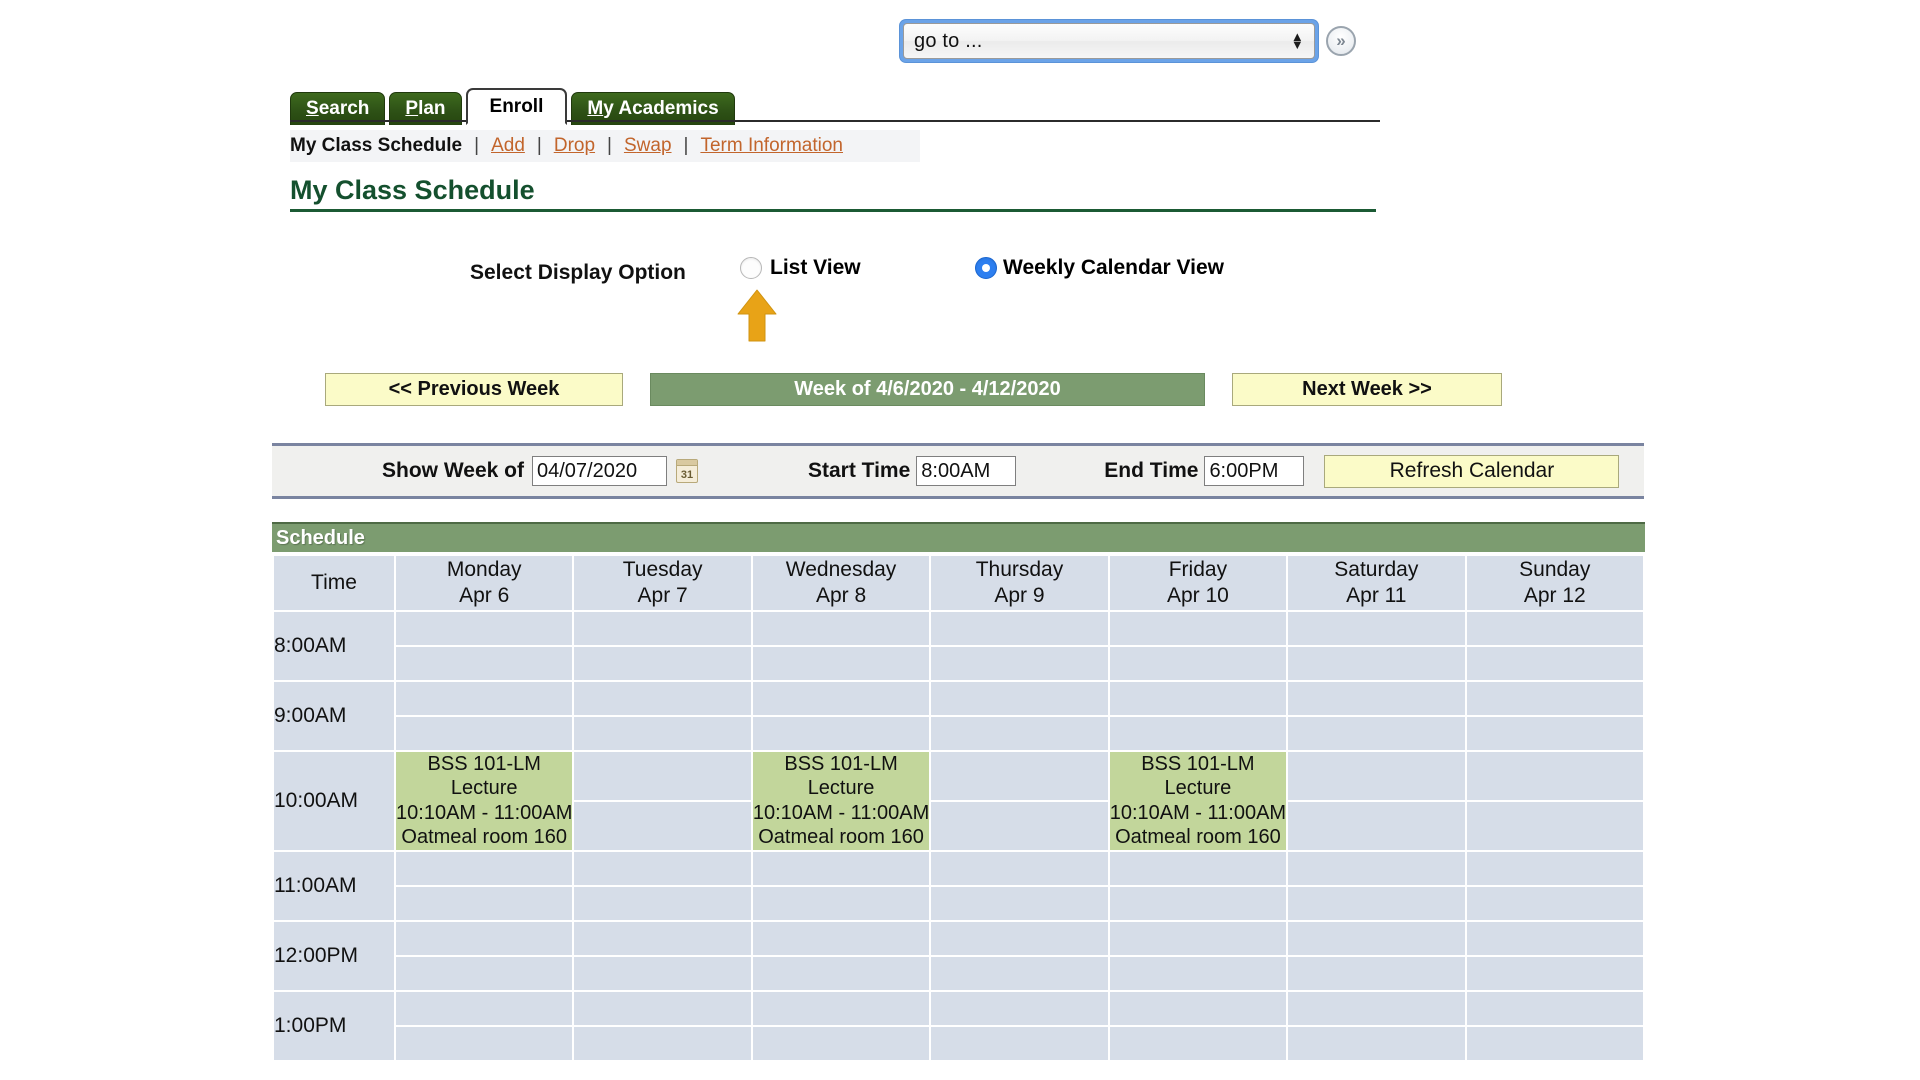  What do you see at coordinates (800, 268) in the screenshot?
I see `display-option-list-view: List View` at bounding box center [800, 268].